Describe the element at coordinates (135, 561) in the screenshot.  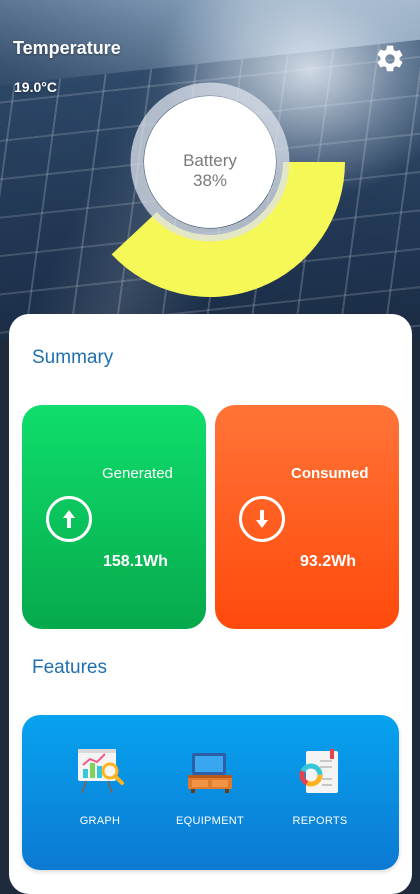
I see `generated-value: 158.1Wh` at that location.